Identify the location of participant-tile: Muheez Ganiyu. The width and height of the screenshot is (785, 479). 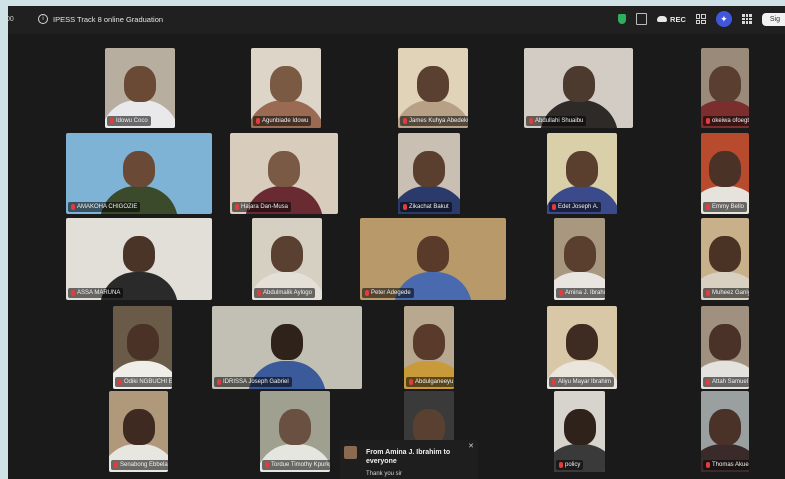
(725, 259).